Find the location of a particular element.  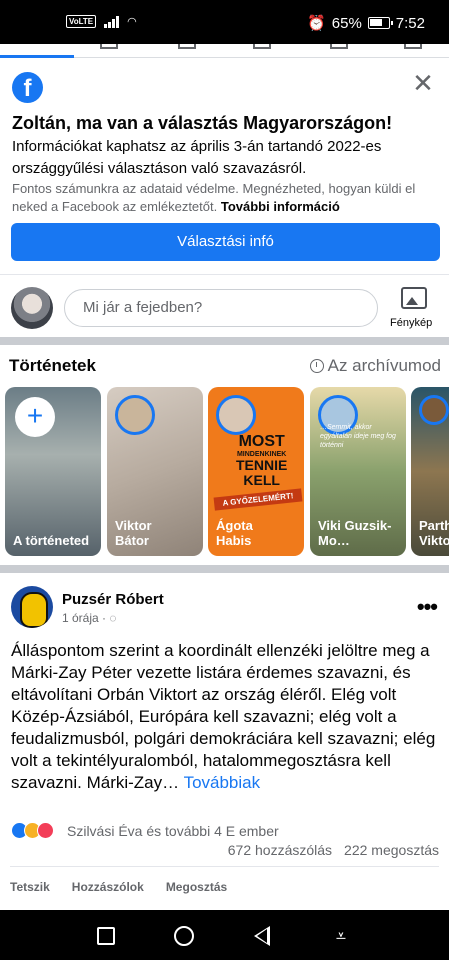

overlay-line: MOST is located at coordinates (261, 441).